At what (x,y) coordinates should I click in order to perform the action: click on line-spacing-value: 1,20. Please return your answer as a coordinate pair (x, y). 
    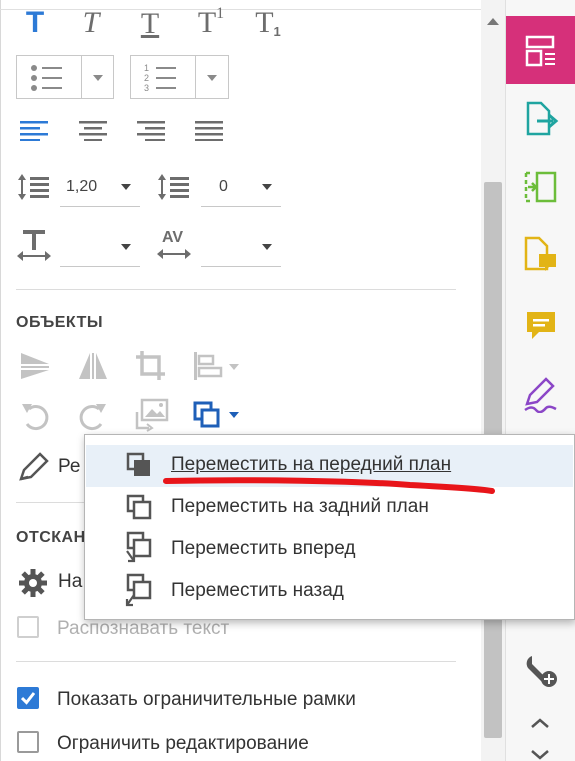
    Looking at the image, I should click on (82, 186).